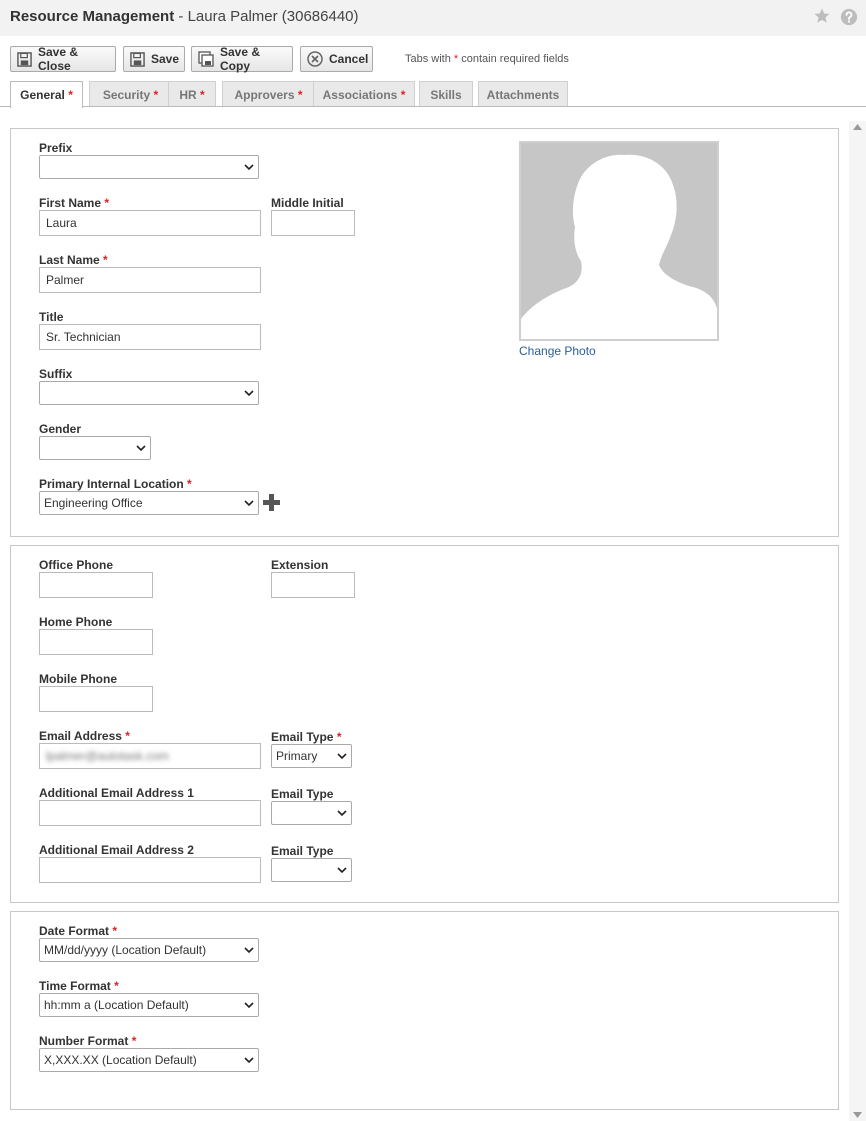 The image size is (866, 1121). I want to click on first-name-label: First Name *, so click(74, 203).